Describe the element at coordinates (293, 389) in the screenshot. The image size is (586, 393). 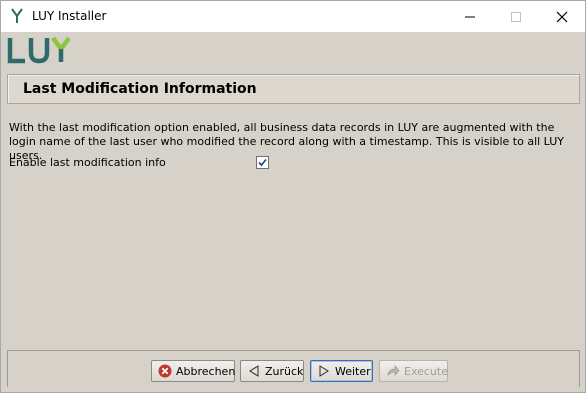
I see `status-strip` at that location.